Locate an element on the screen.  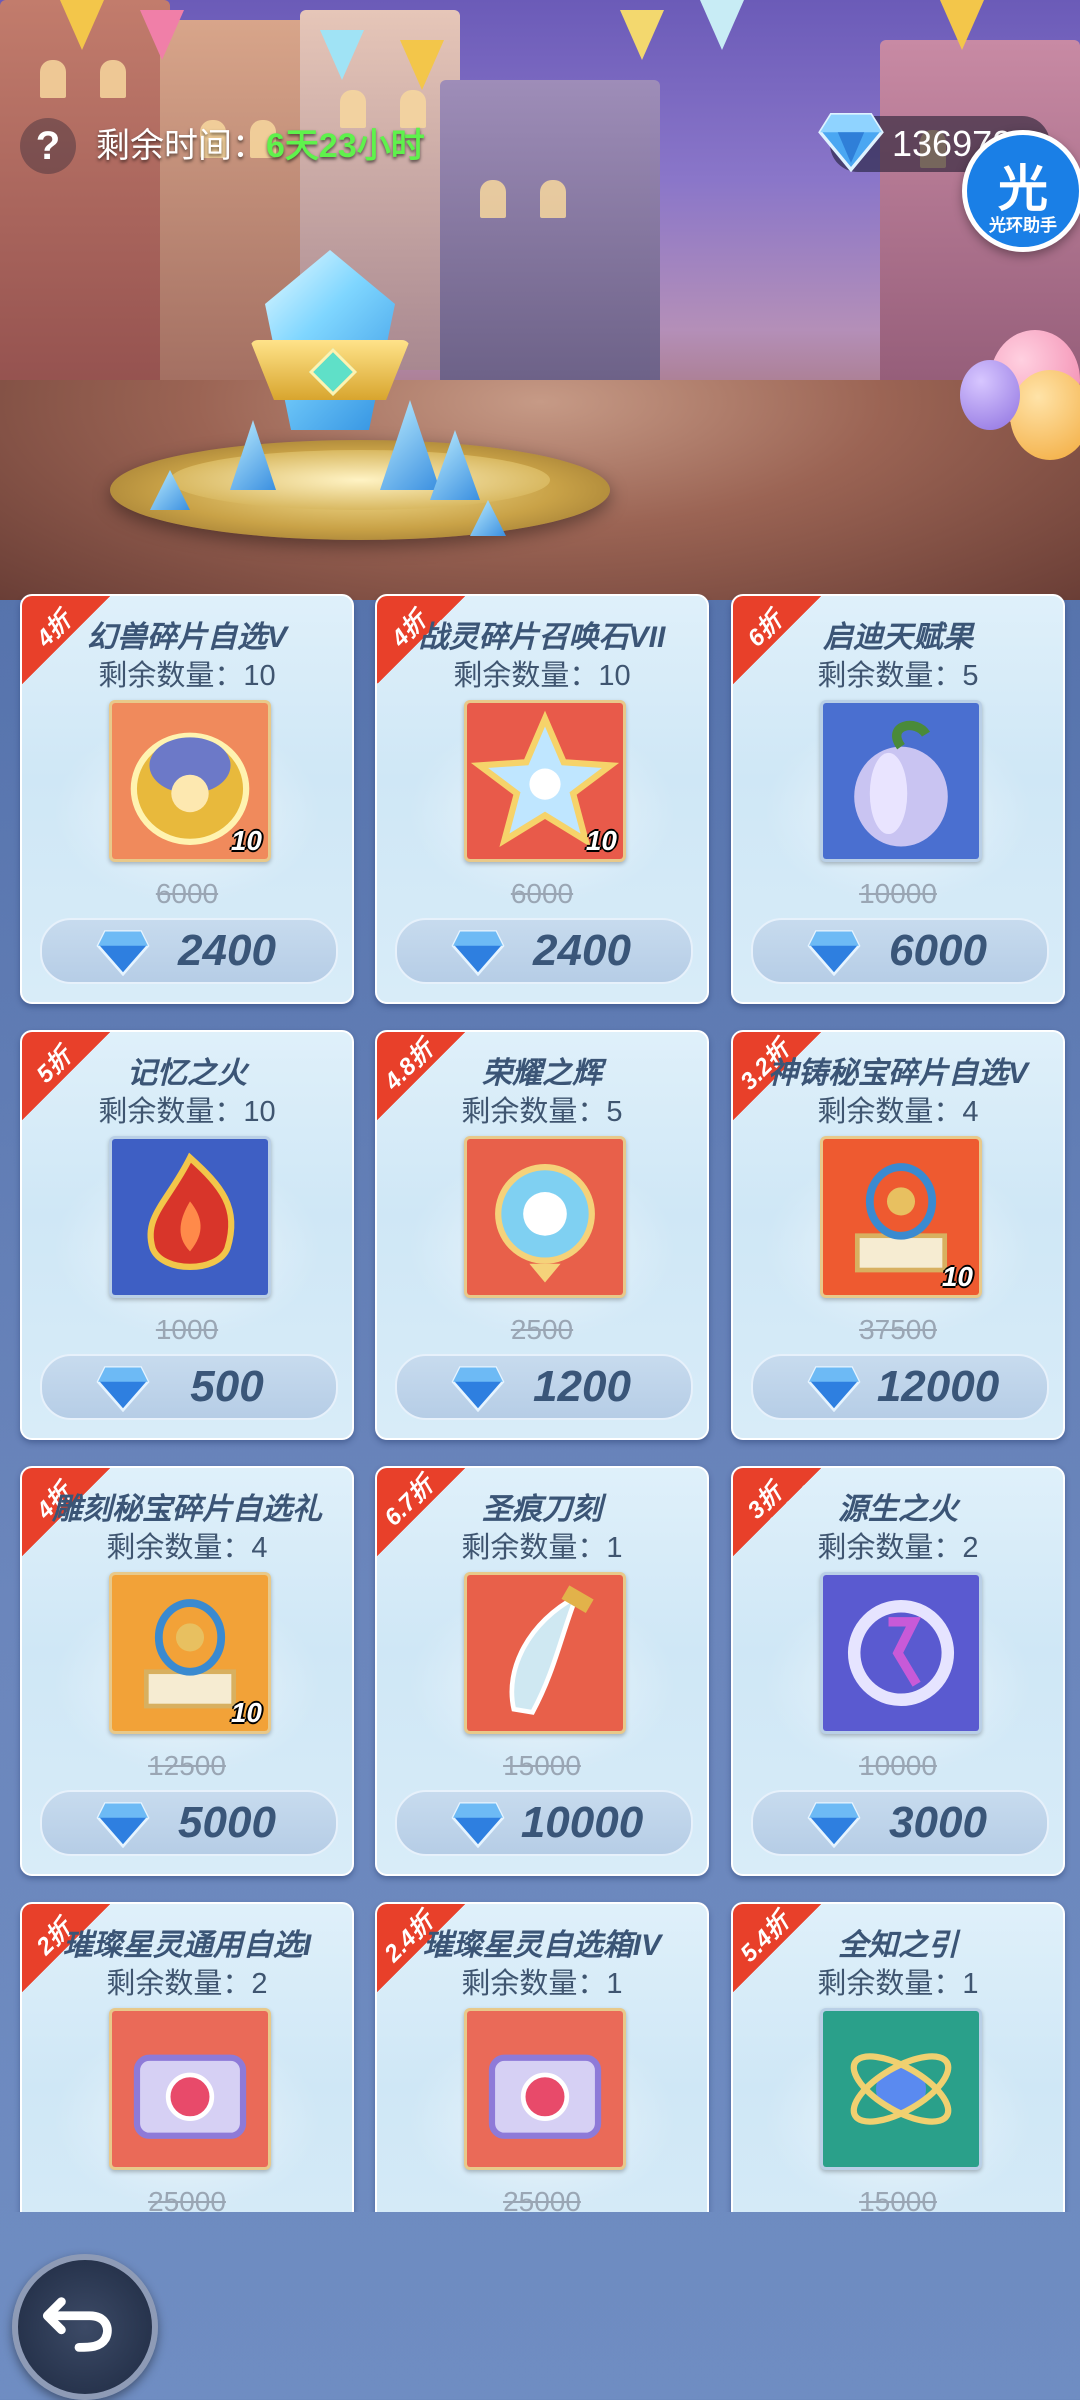
shop-item-card: 6折 启迪天赋果 剩余数量：5 10000 6000 is located at coordinates (898, 799).